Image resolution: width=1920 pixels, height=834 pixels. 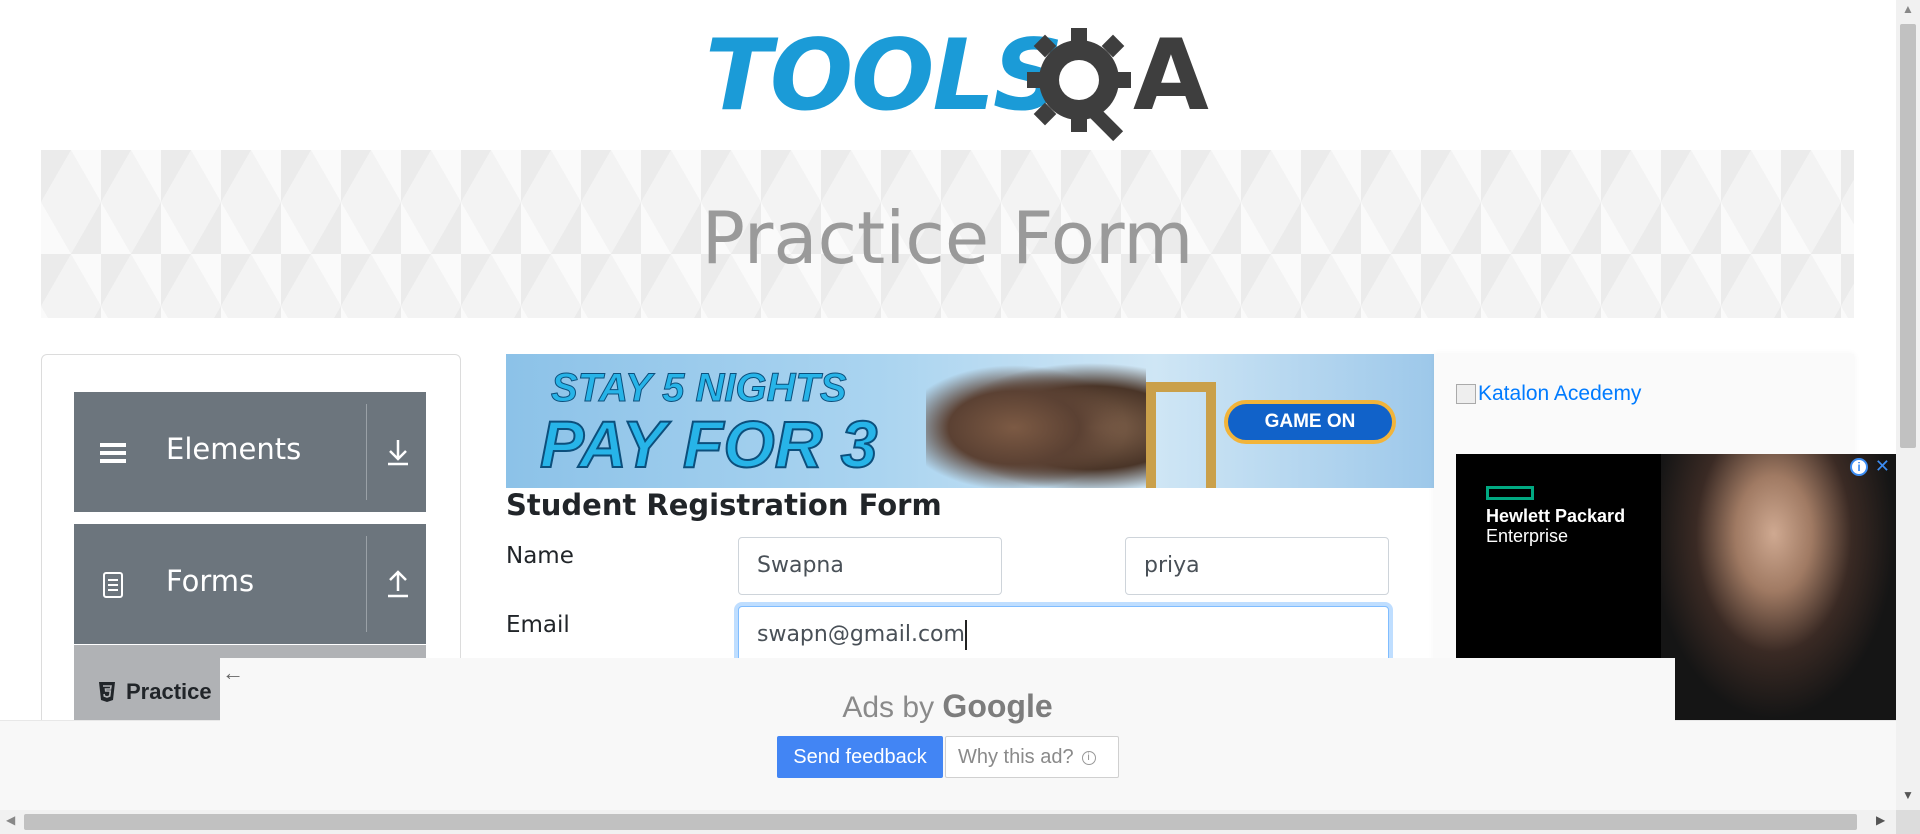 I want to click on vertical-scrollbar: ▲ ▼, so click(x=1908, y=405).